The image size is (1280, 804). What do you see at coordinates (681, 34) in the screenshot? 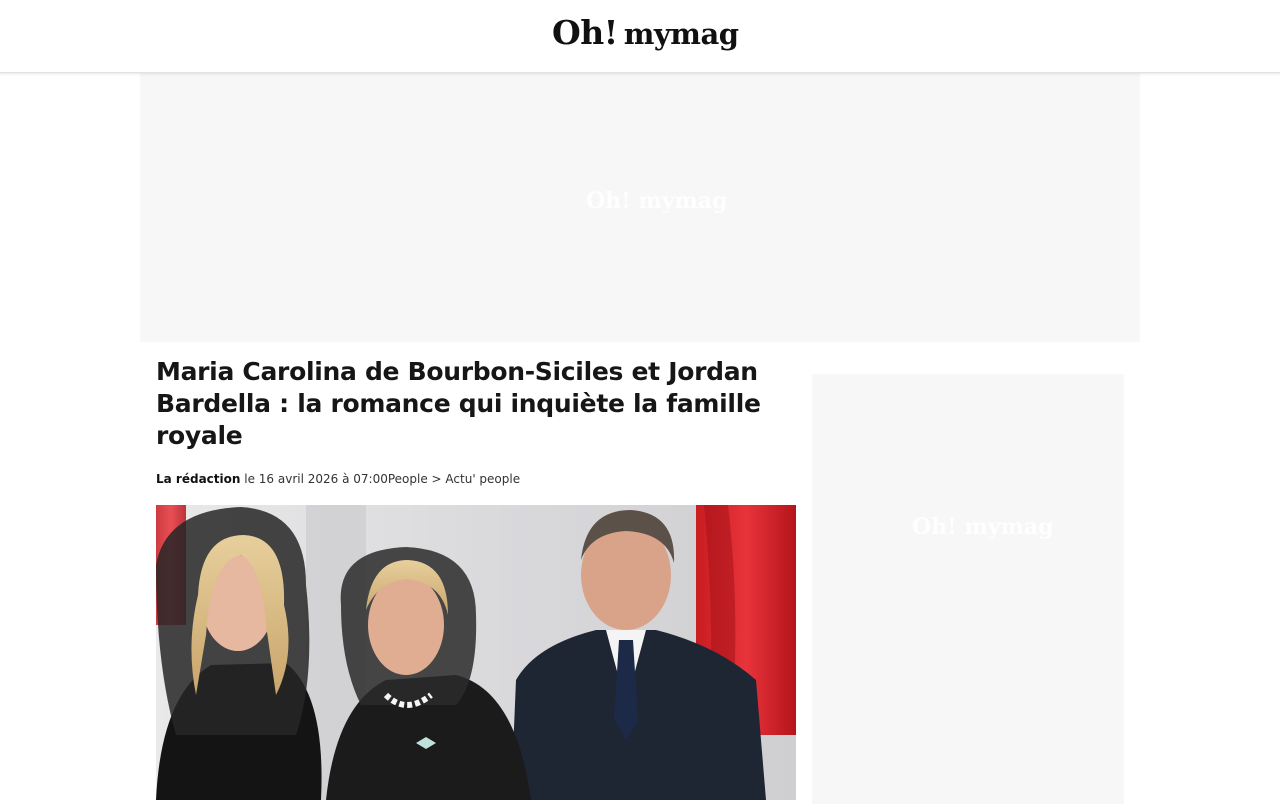
I see `logo-mymag: mymag` at bounding box center [681, 34].